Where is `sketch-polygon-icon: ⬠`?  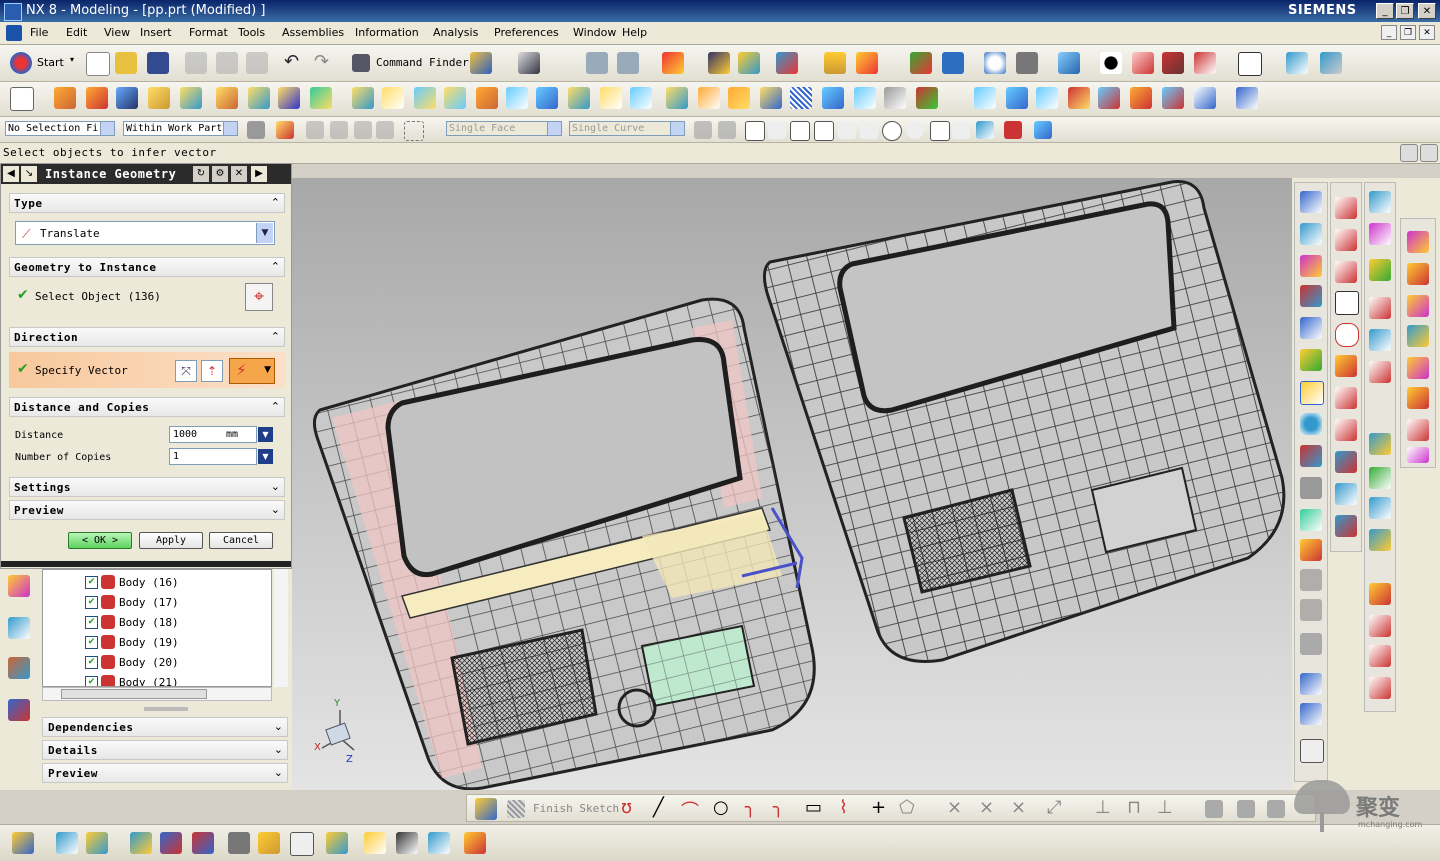 sketch-polygon-icon: ⬠ is located at coordinates (907, 807).